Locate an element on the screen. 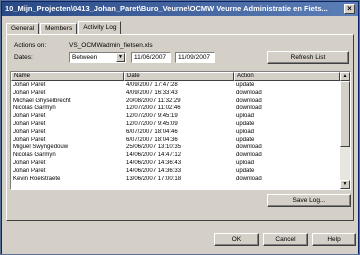 This screenshot has width=360, height=255. row-date: 14/06/2007 14:36:33 is located at coordinates (154, 170).